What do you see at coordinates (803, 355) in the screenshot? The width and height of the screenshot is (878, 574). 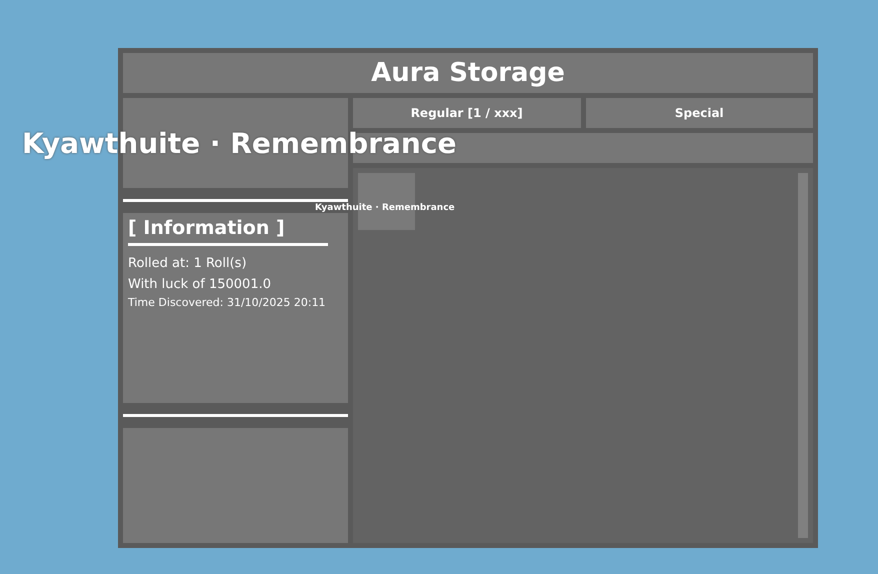 I see `scrollbar` at bounding box center [803, 355].